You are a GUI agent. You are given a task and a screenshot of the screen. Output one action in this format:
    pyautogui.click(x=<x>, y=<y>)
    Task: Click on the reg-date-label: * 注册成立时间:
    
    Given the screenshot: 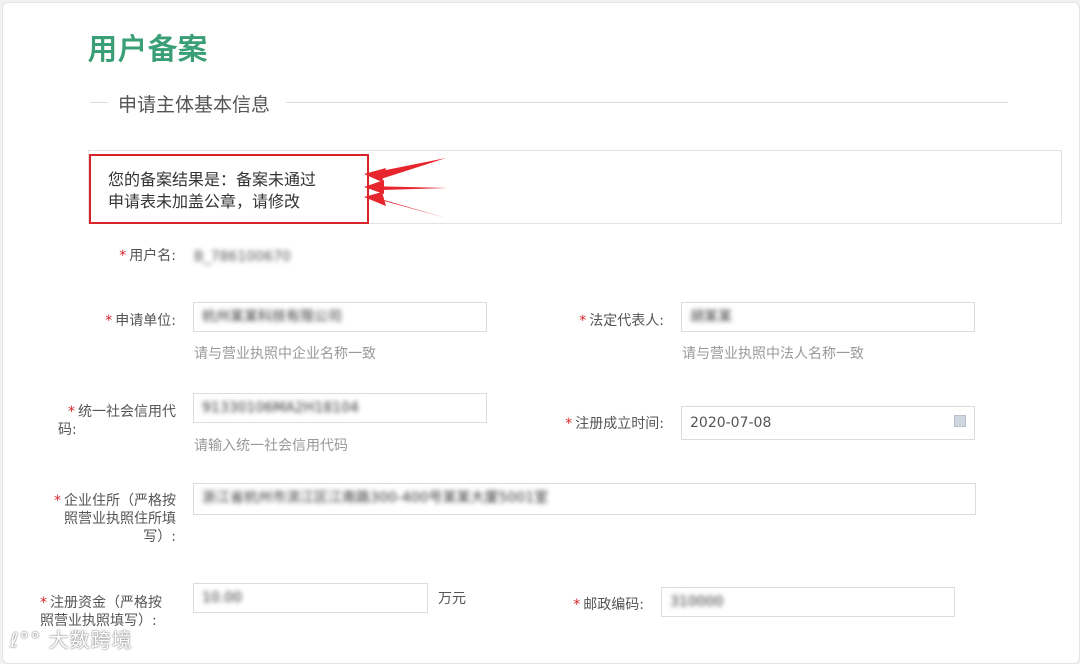 What is the action you would take?
    pyautogui.click(x=592, y=424)
    